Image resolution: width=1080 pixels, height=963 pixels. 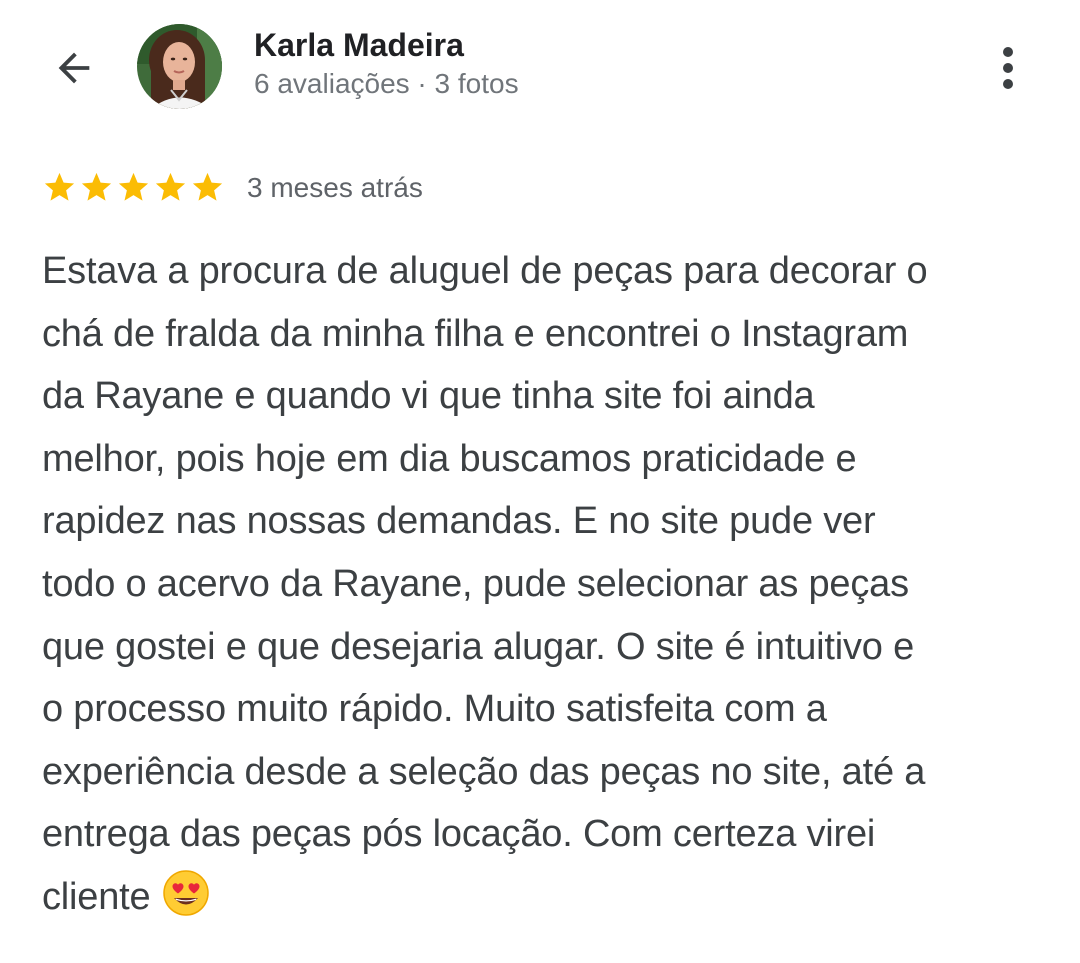 I want to click on review-line: cliente, so click(x=96, y=896).